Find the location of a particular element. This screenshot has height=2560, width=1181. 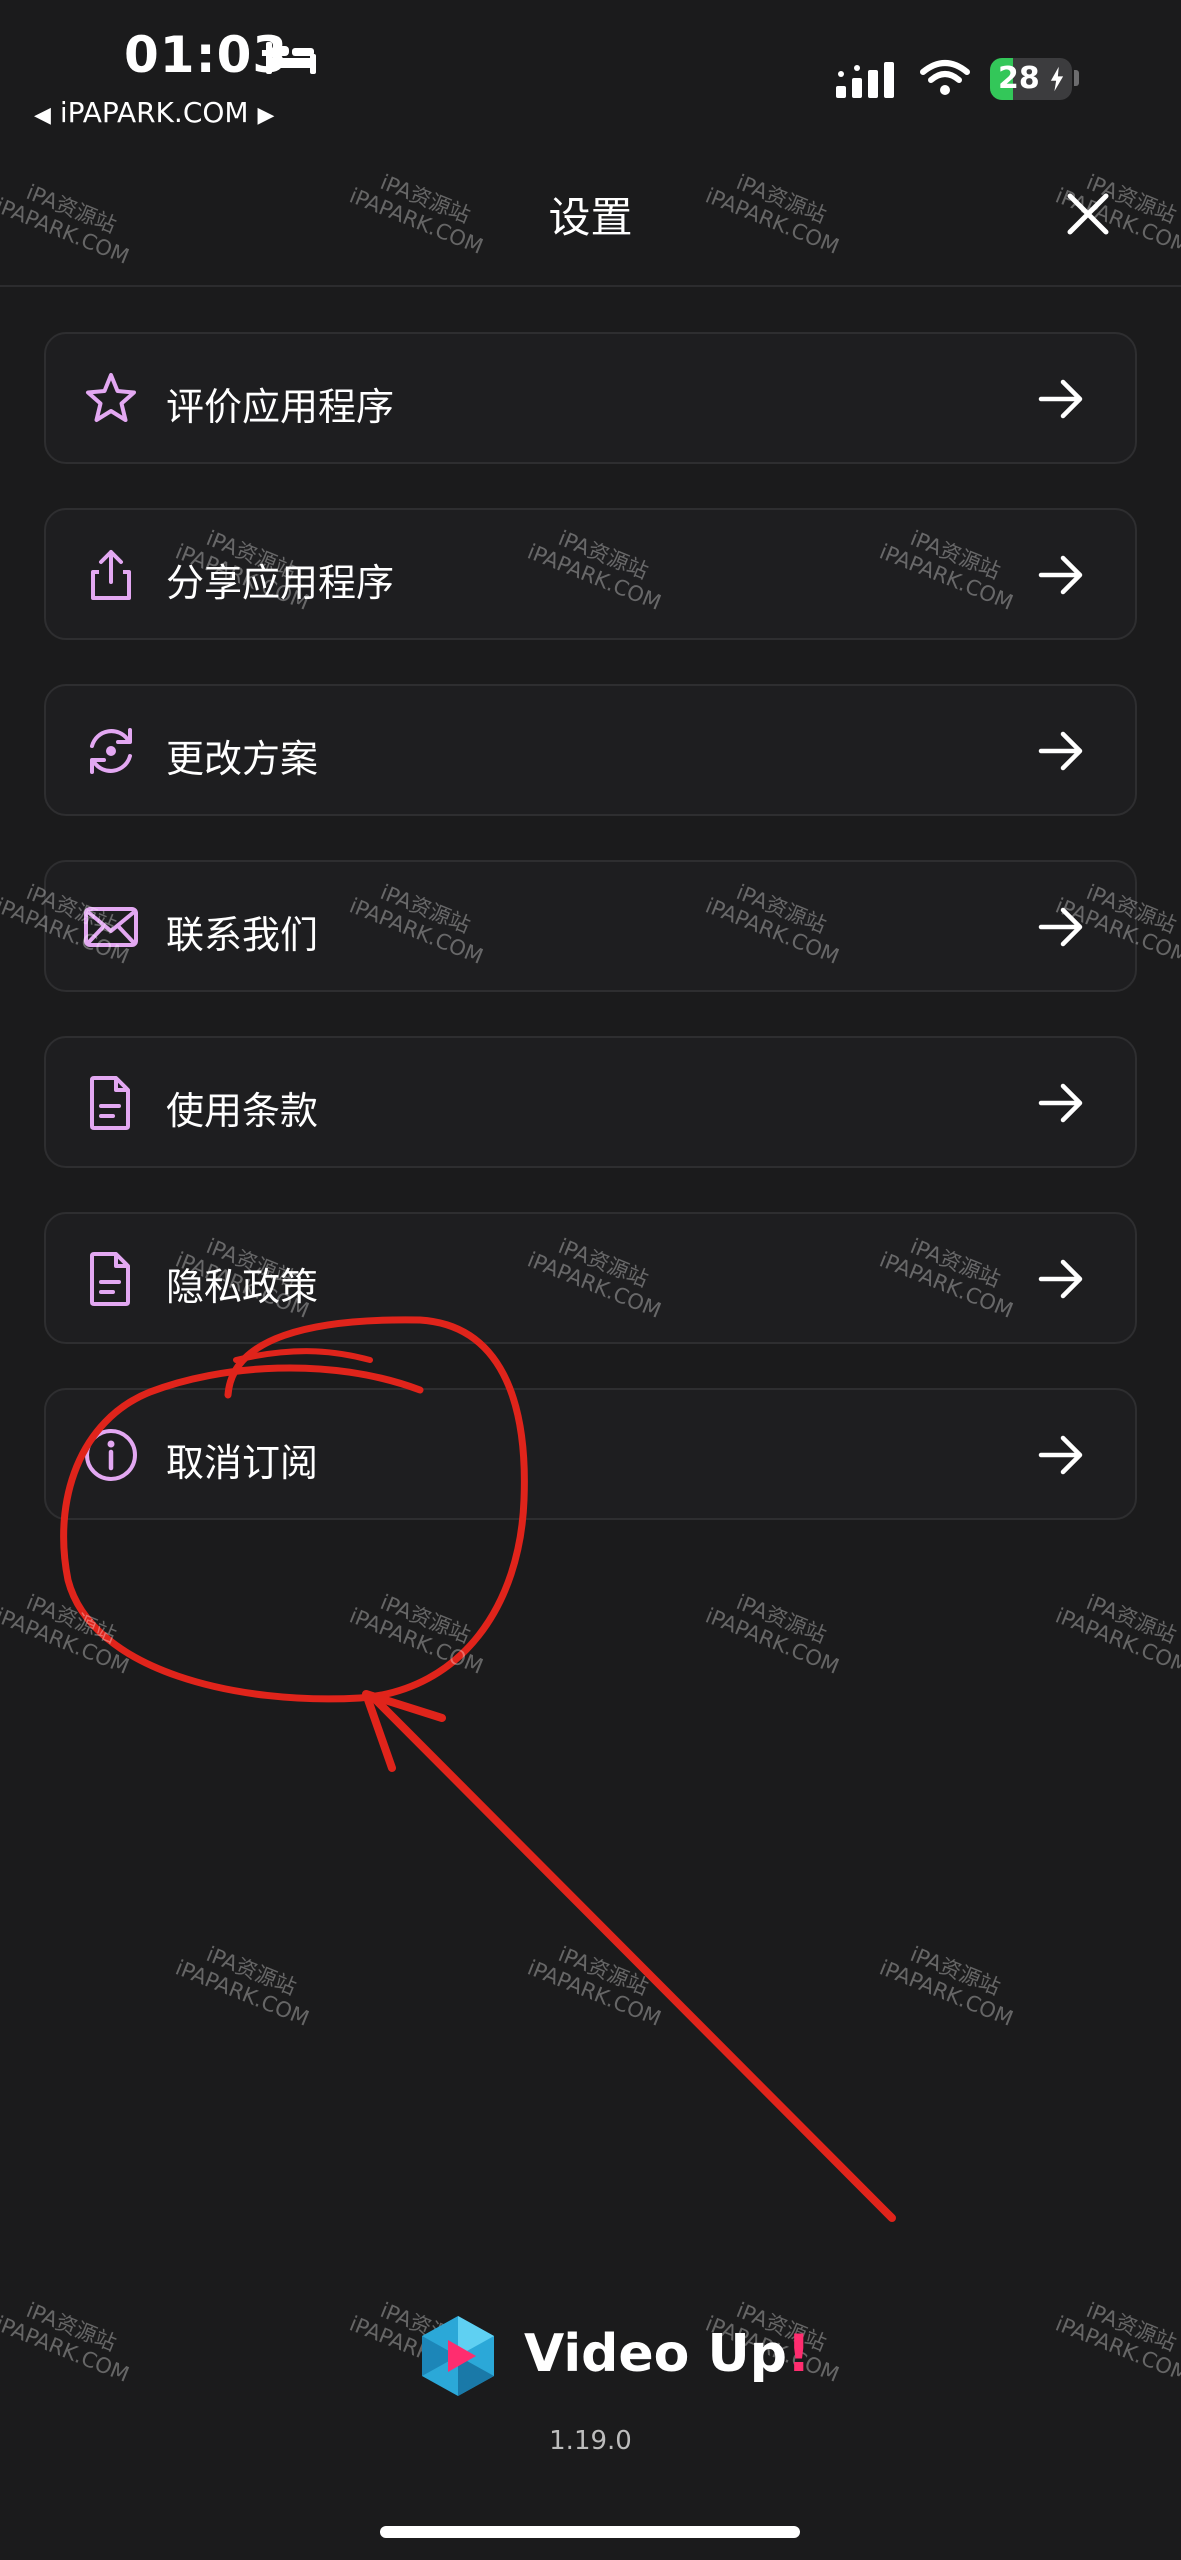

contact-us-item: 联系我们 is located at coordinates (590, 926).